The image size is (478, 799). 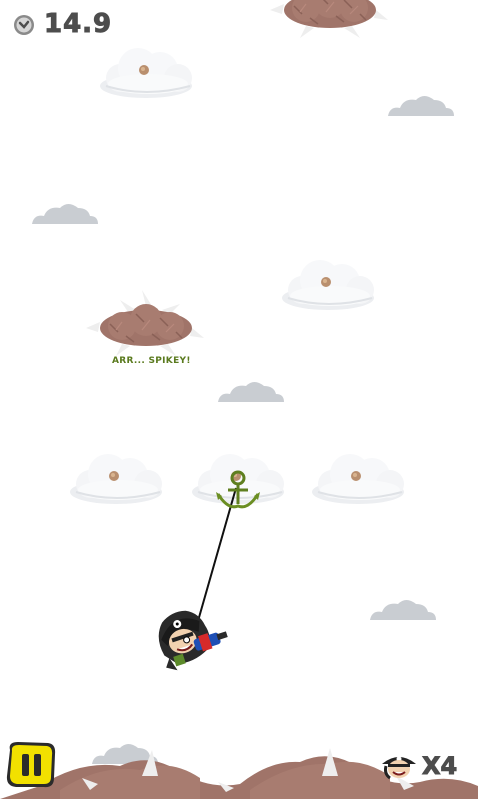 What do you see at coordinates (24, 25) in the screenshot?
I see `stopwatch-icon` at bounding box center [24, 25].